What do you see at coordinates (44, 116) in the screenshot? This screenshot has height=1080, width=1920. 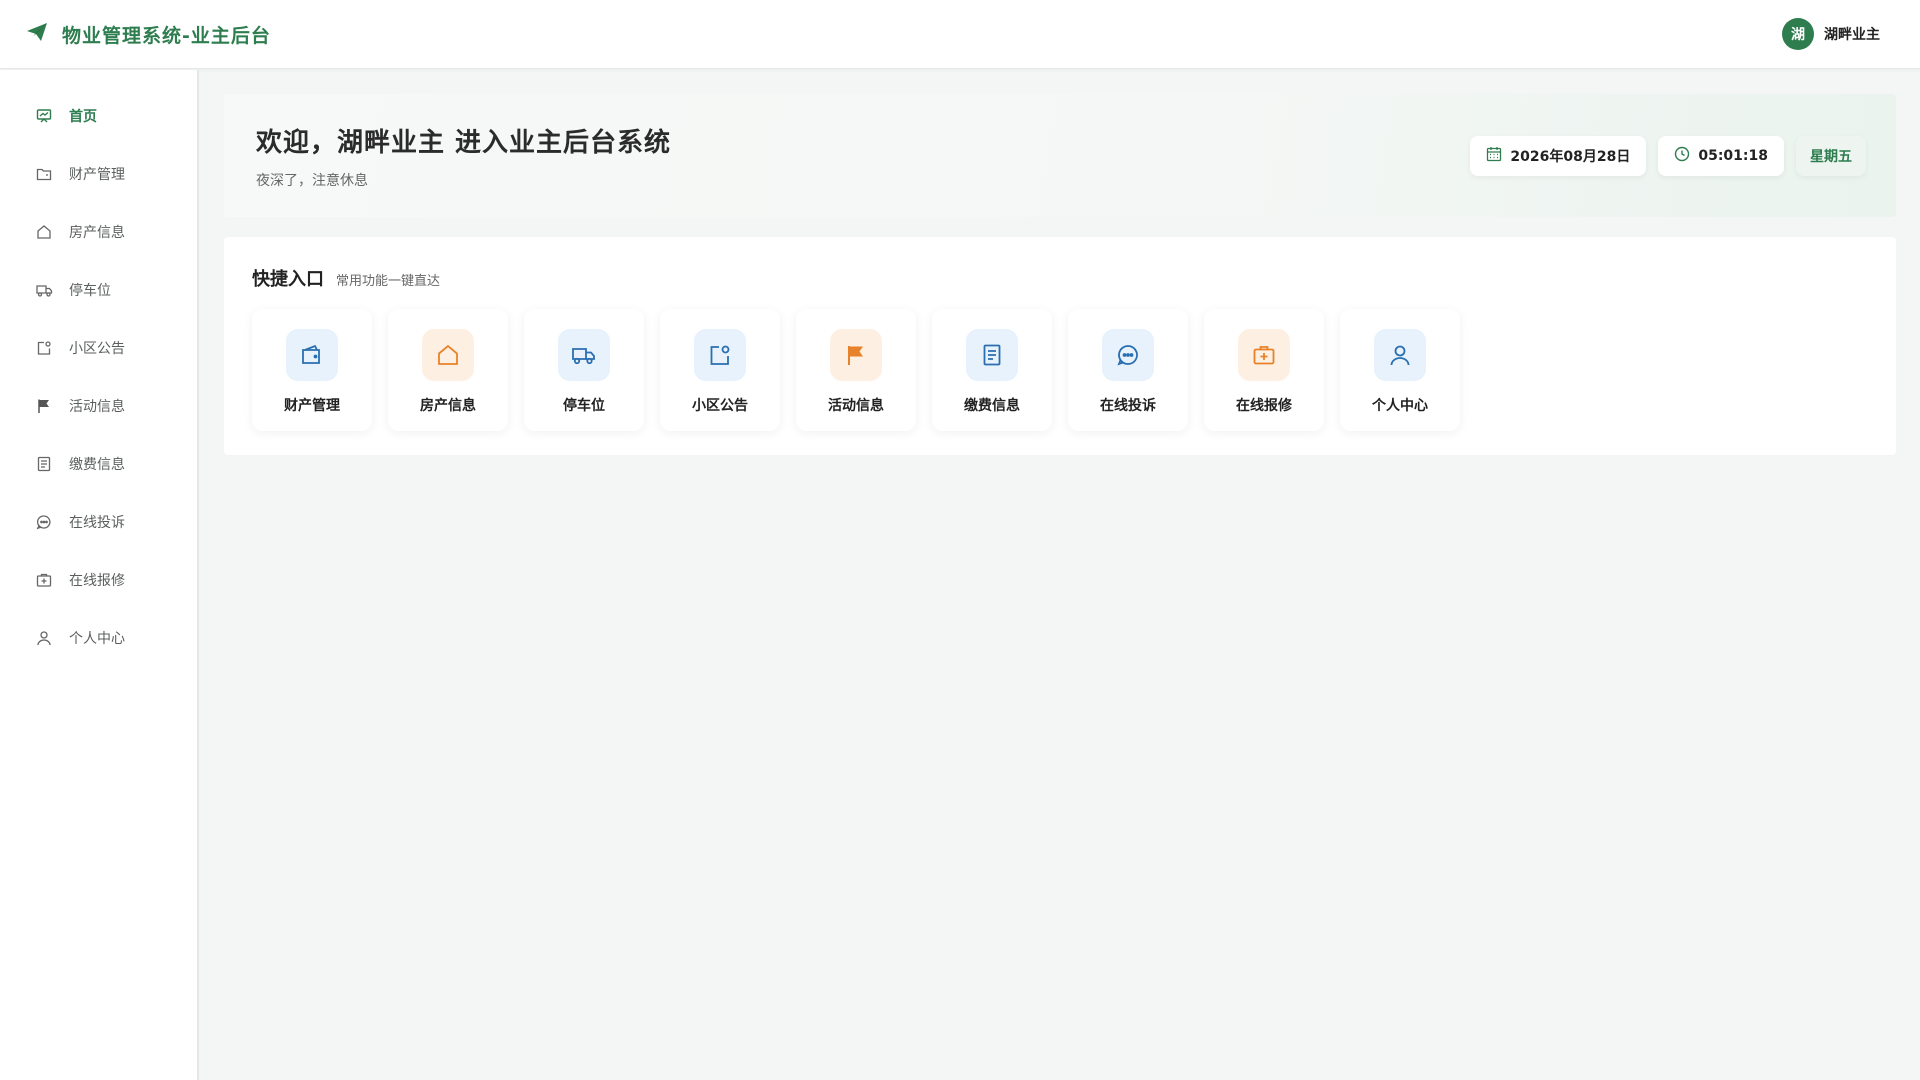 I see `home-board-icon` at bounding box center [44, 116].